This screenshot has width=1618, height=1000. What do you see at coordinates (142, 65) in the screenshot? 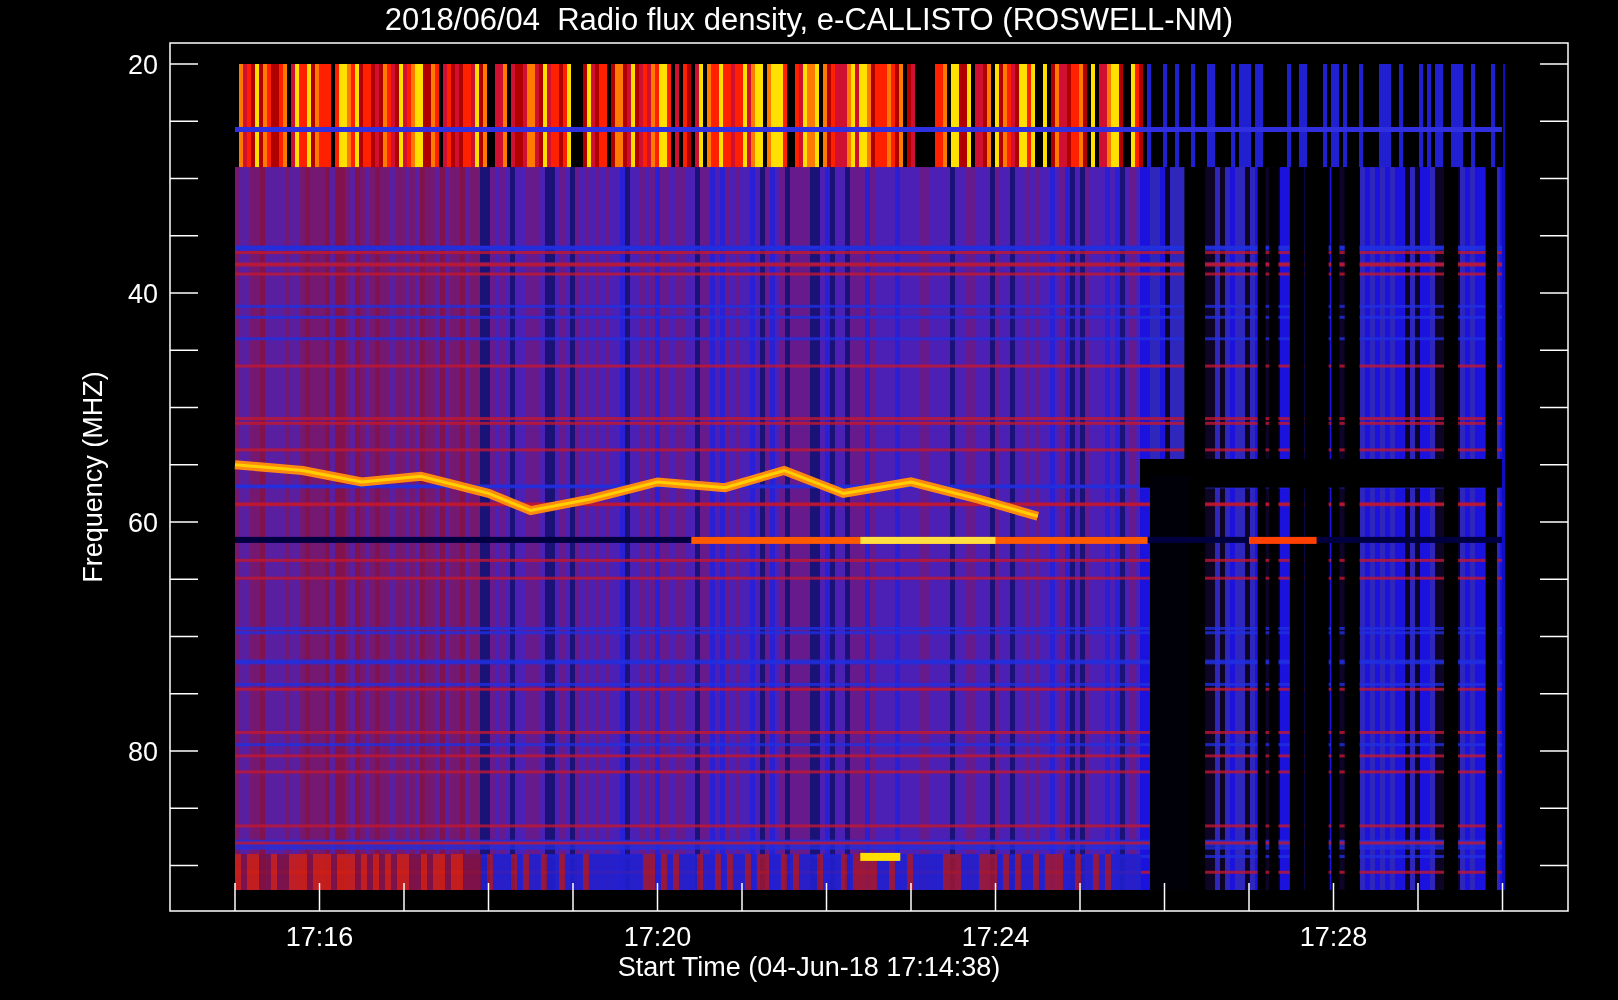
I see `tick-label: 20` at bounding box center [142, 65].